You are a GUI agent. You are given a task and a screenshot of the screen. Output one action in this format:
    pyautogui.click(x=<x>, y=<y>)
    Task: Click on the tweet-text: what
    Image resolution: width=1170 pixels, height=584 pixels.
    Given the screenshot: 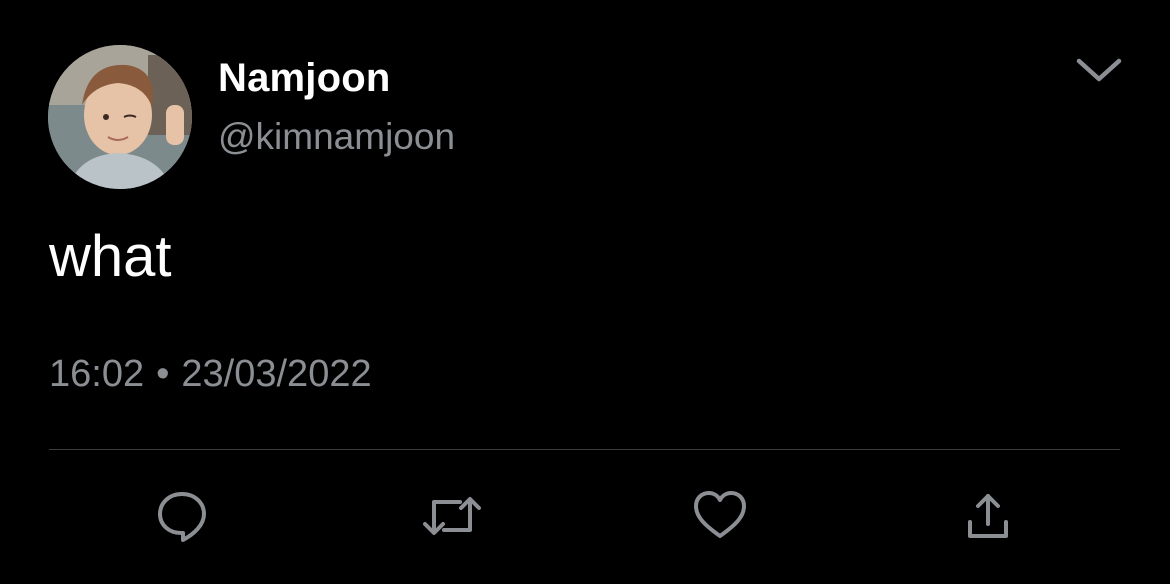 What is the action you would take?
    pyautogui.click(x=110, y=256)
    